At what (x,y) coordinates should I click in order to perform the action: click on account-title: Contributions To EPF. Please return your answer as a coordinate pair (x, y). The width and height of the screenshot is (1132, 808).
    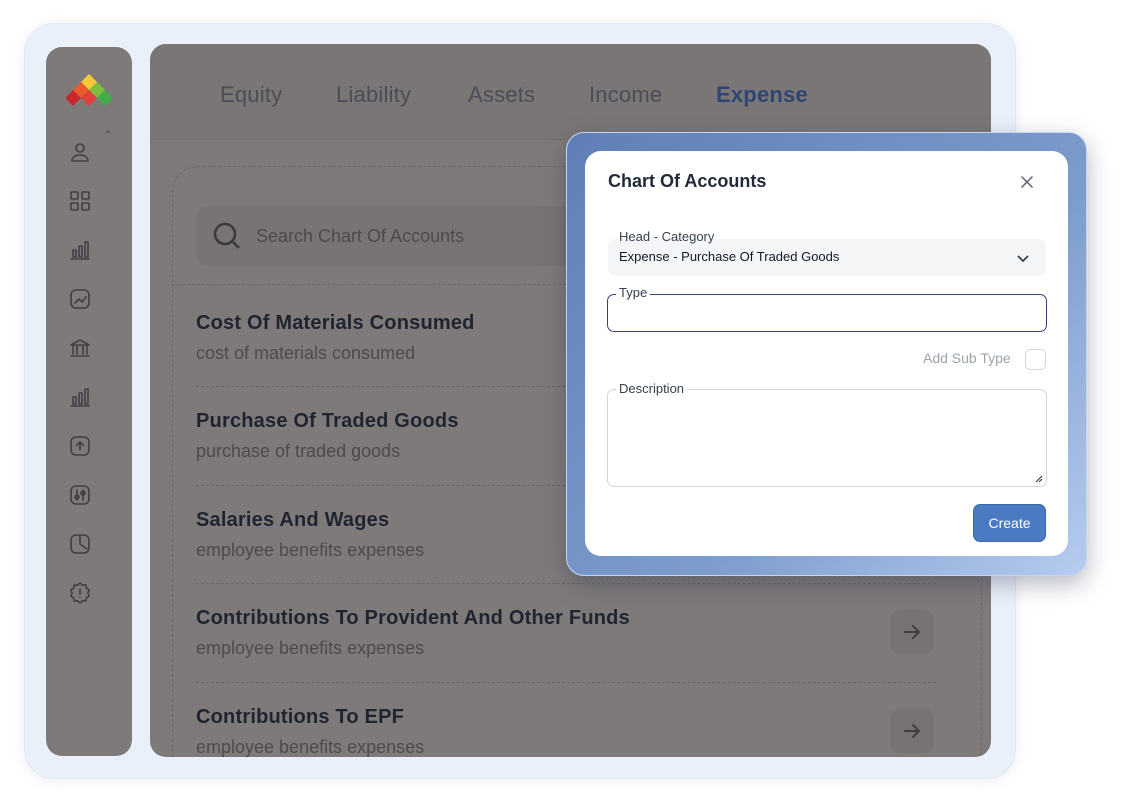
    Looking at the image, I should click on (300, 717).